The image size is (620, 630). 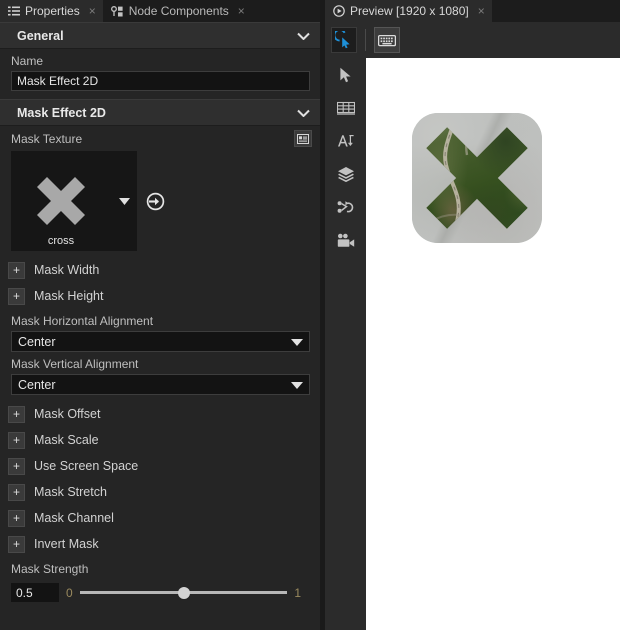 What do you see at coordinates (66, 440) in the screenshot?
I see `row-mask-scale-label: Mask Scale` at bounding box center [66, 440].